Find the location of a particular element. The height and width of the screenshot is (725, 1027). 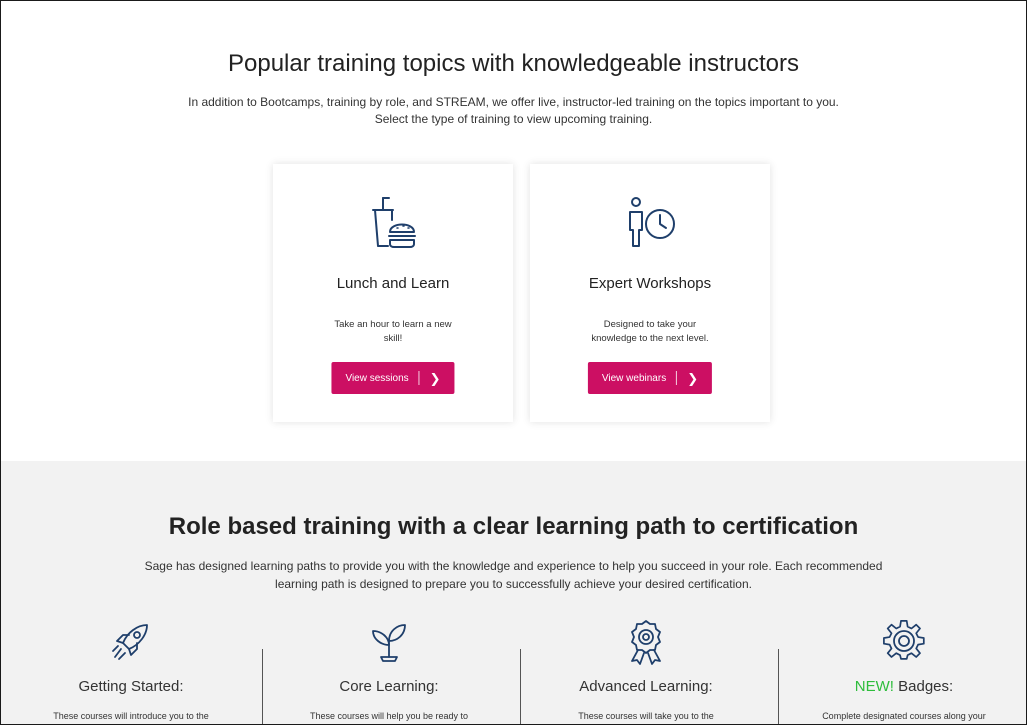

core-learning-title: Core Learning: is located at coordinates (389, 686).